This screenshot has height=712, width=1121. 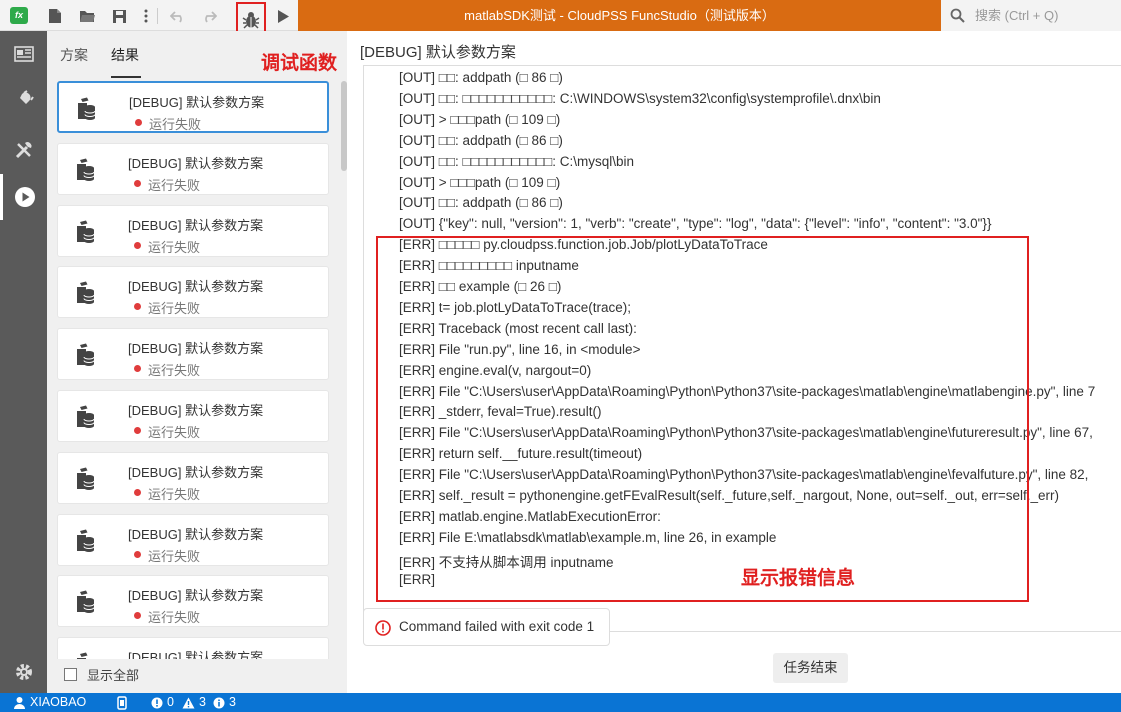 I want to click on warning-count: 3, so click(x=194, y=702).